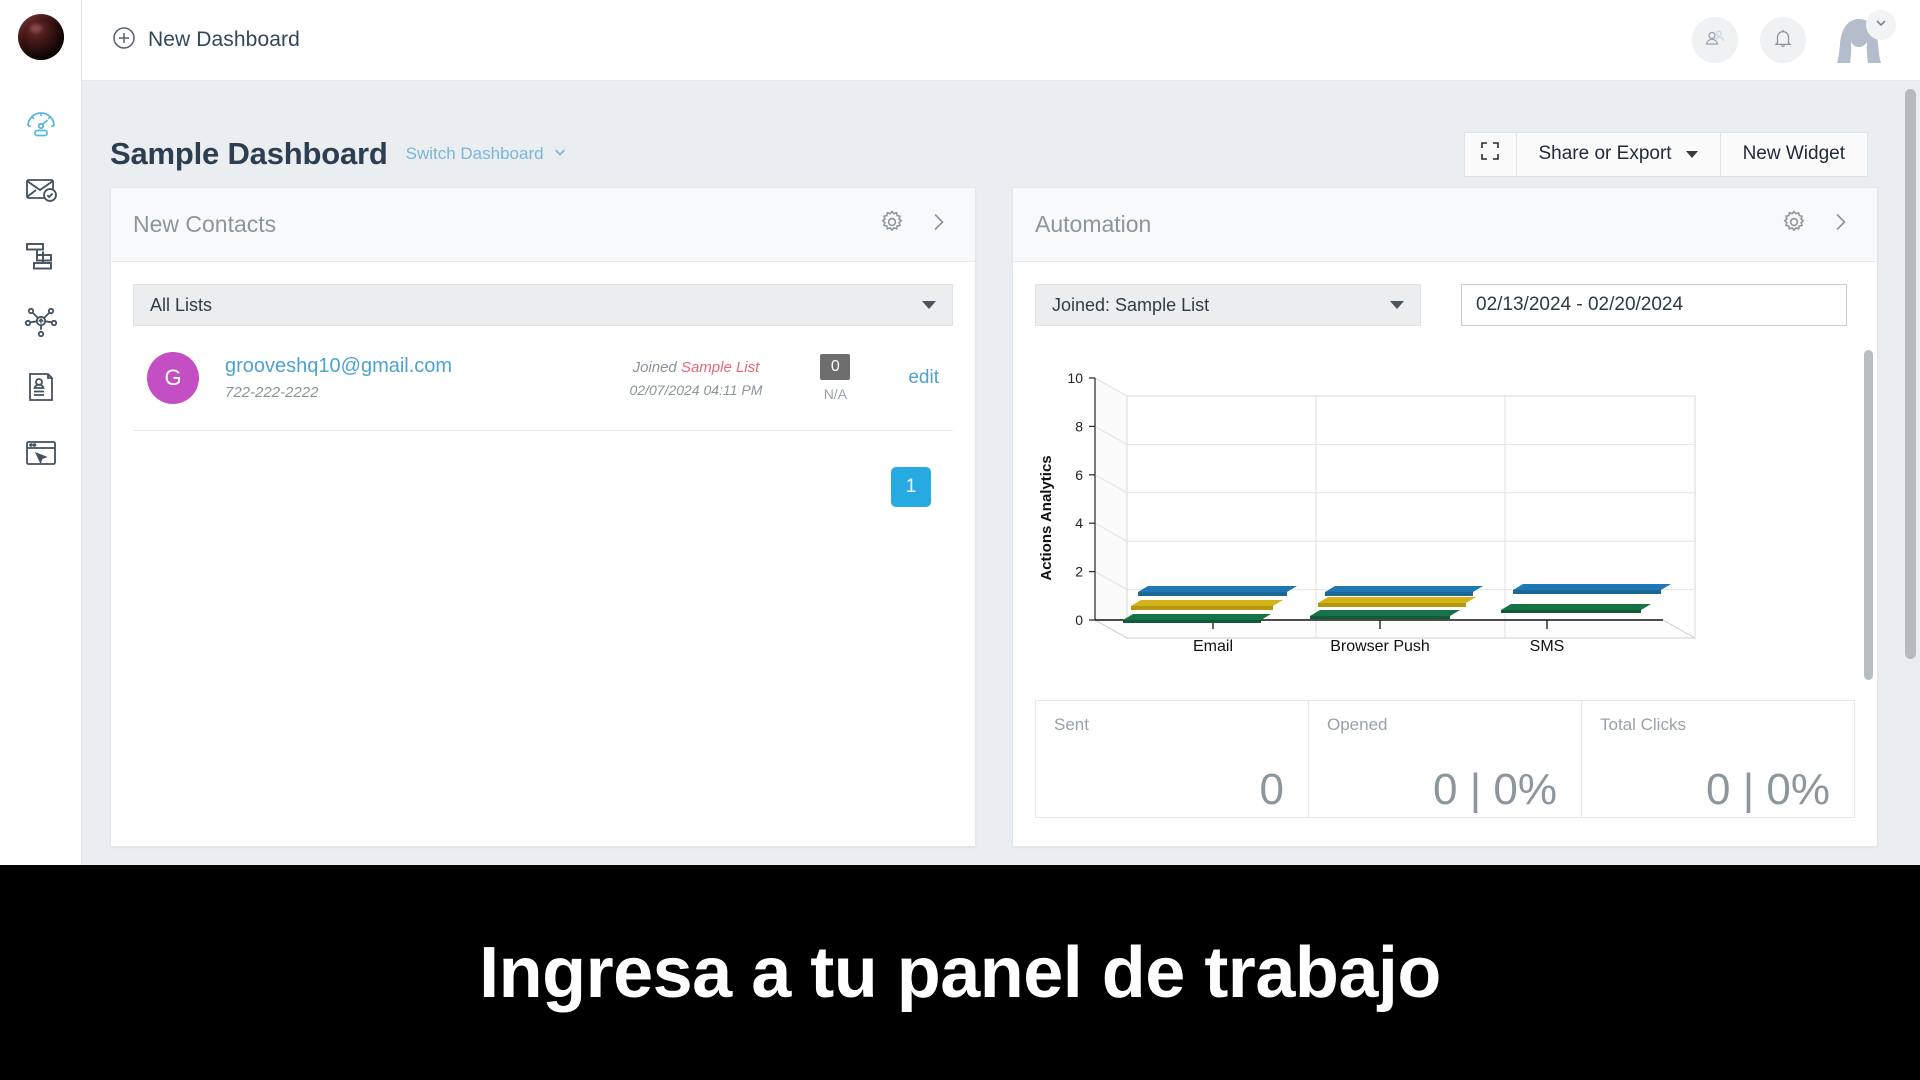 Image resolution: width=1920 pixels, height=1080 pixels. I want to click on list-filter-select: All Lists, so click(543, 305).